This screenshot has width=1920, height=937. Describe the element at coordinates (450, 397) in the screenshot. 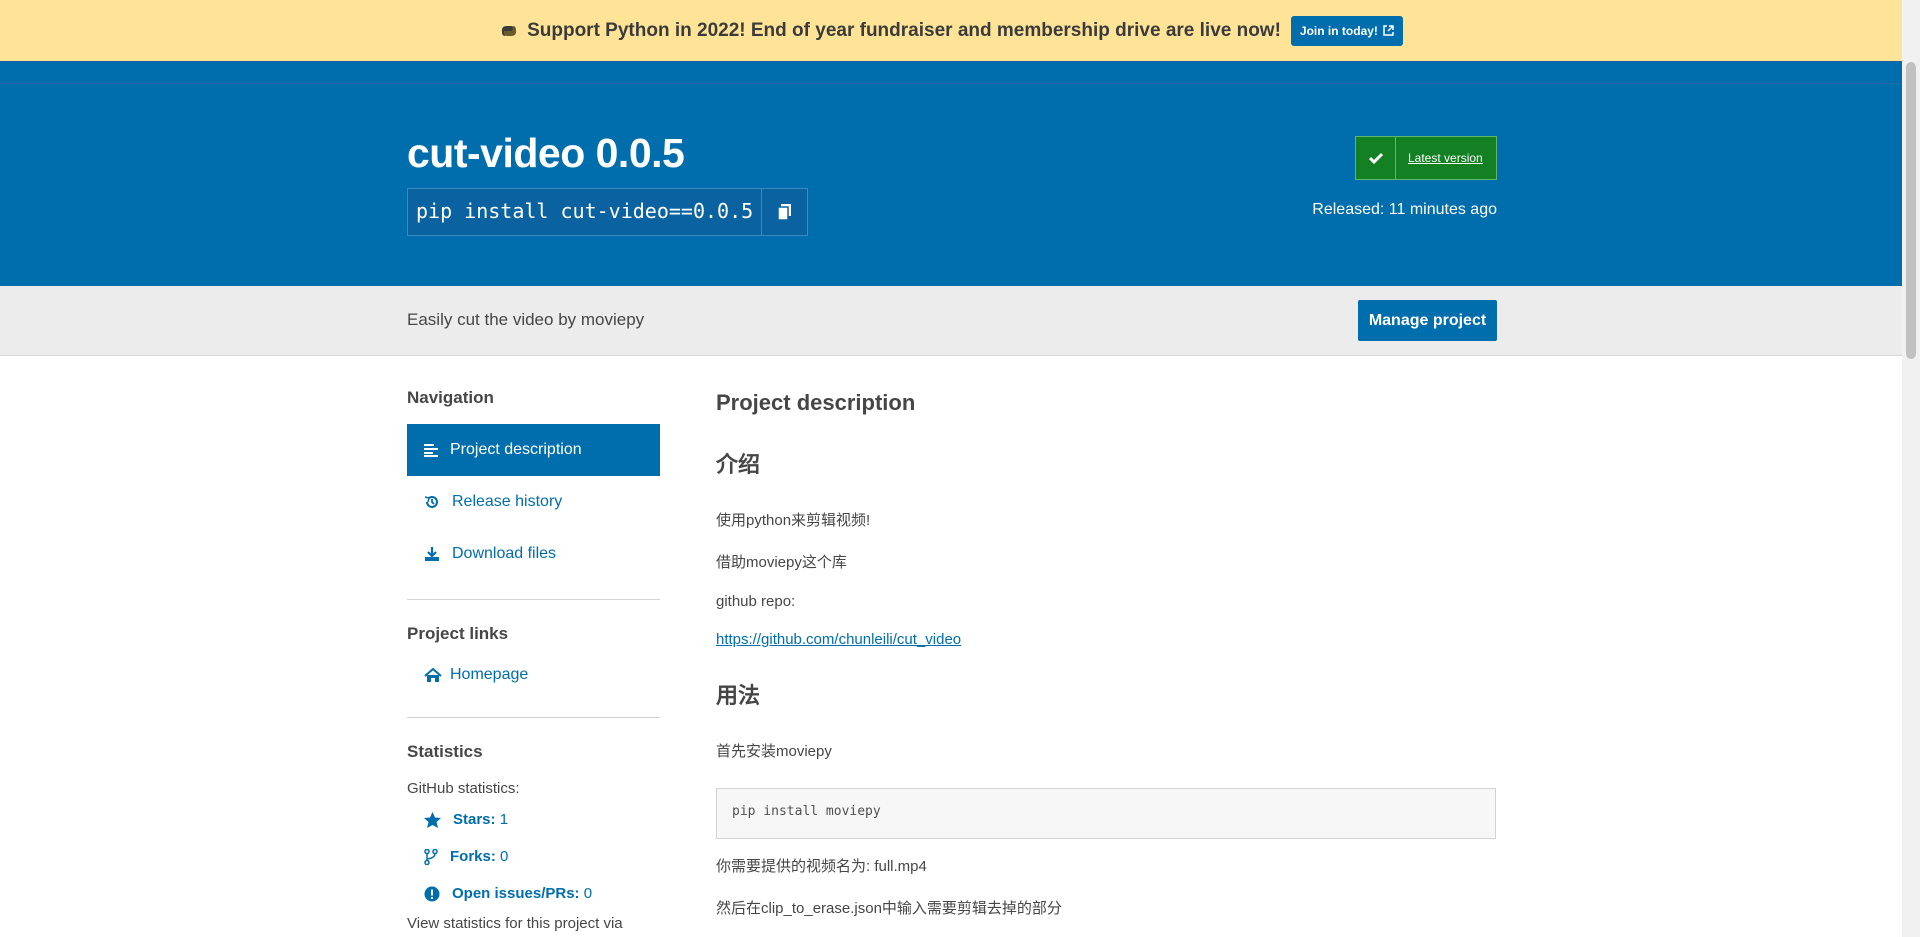

I see `navigation-heading: Navigation` at that location.